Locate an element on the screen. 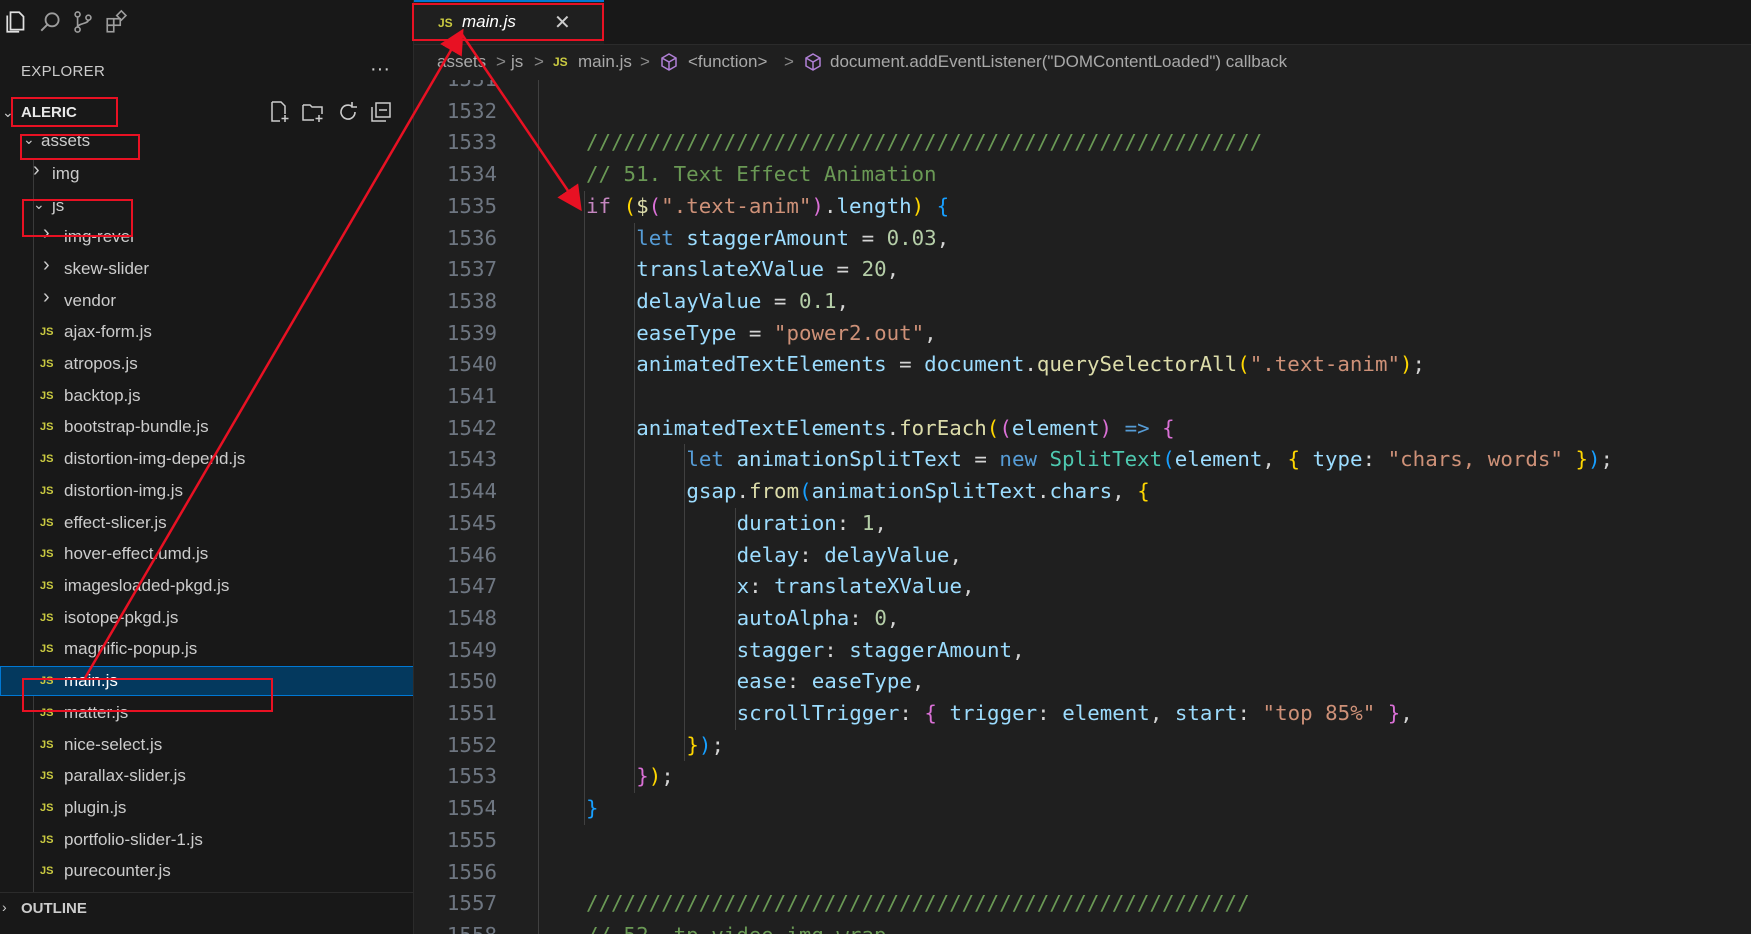 The height and width of the screenshot is (934, 1751). line-number: 1549 is located at coordinates (471, 649).